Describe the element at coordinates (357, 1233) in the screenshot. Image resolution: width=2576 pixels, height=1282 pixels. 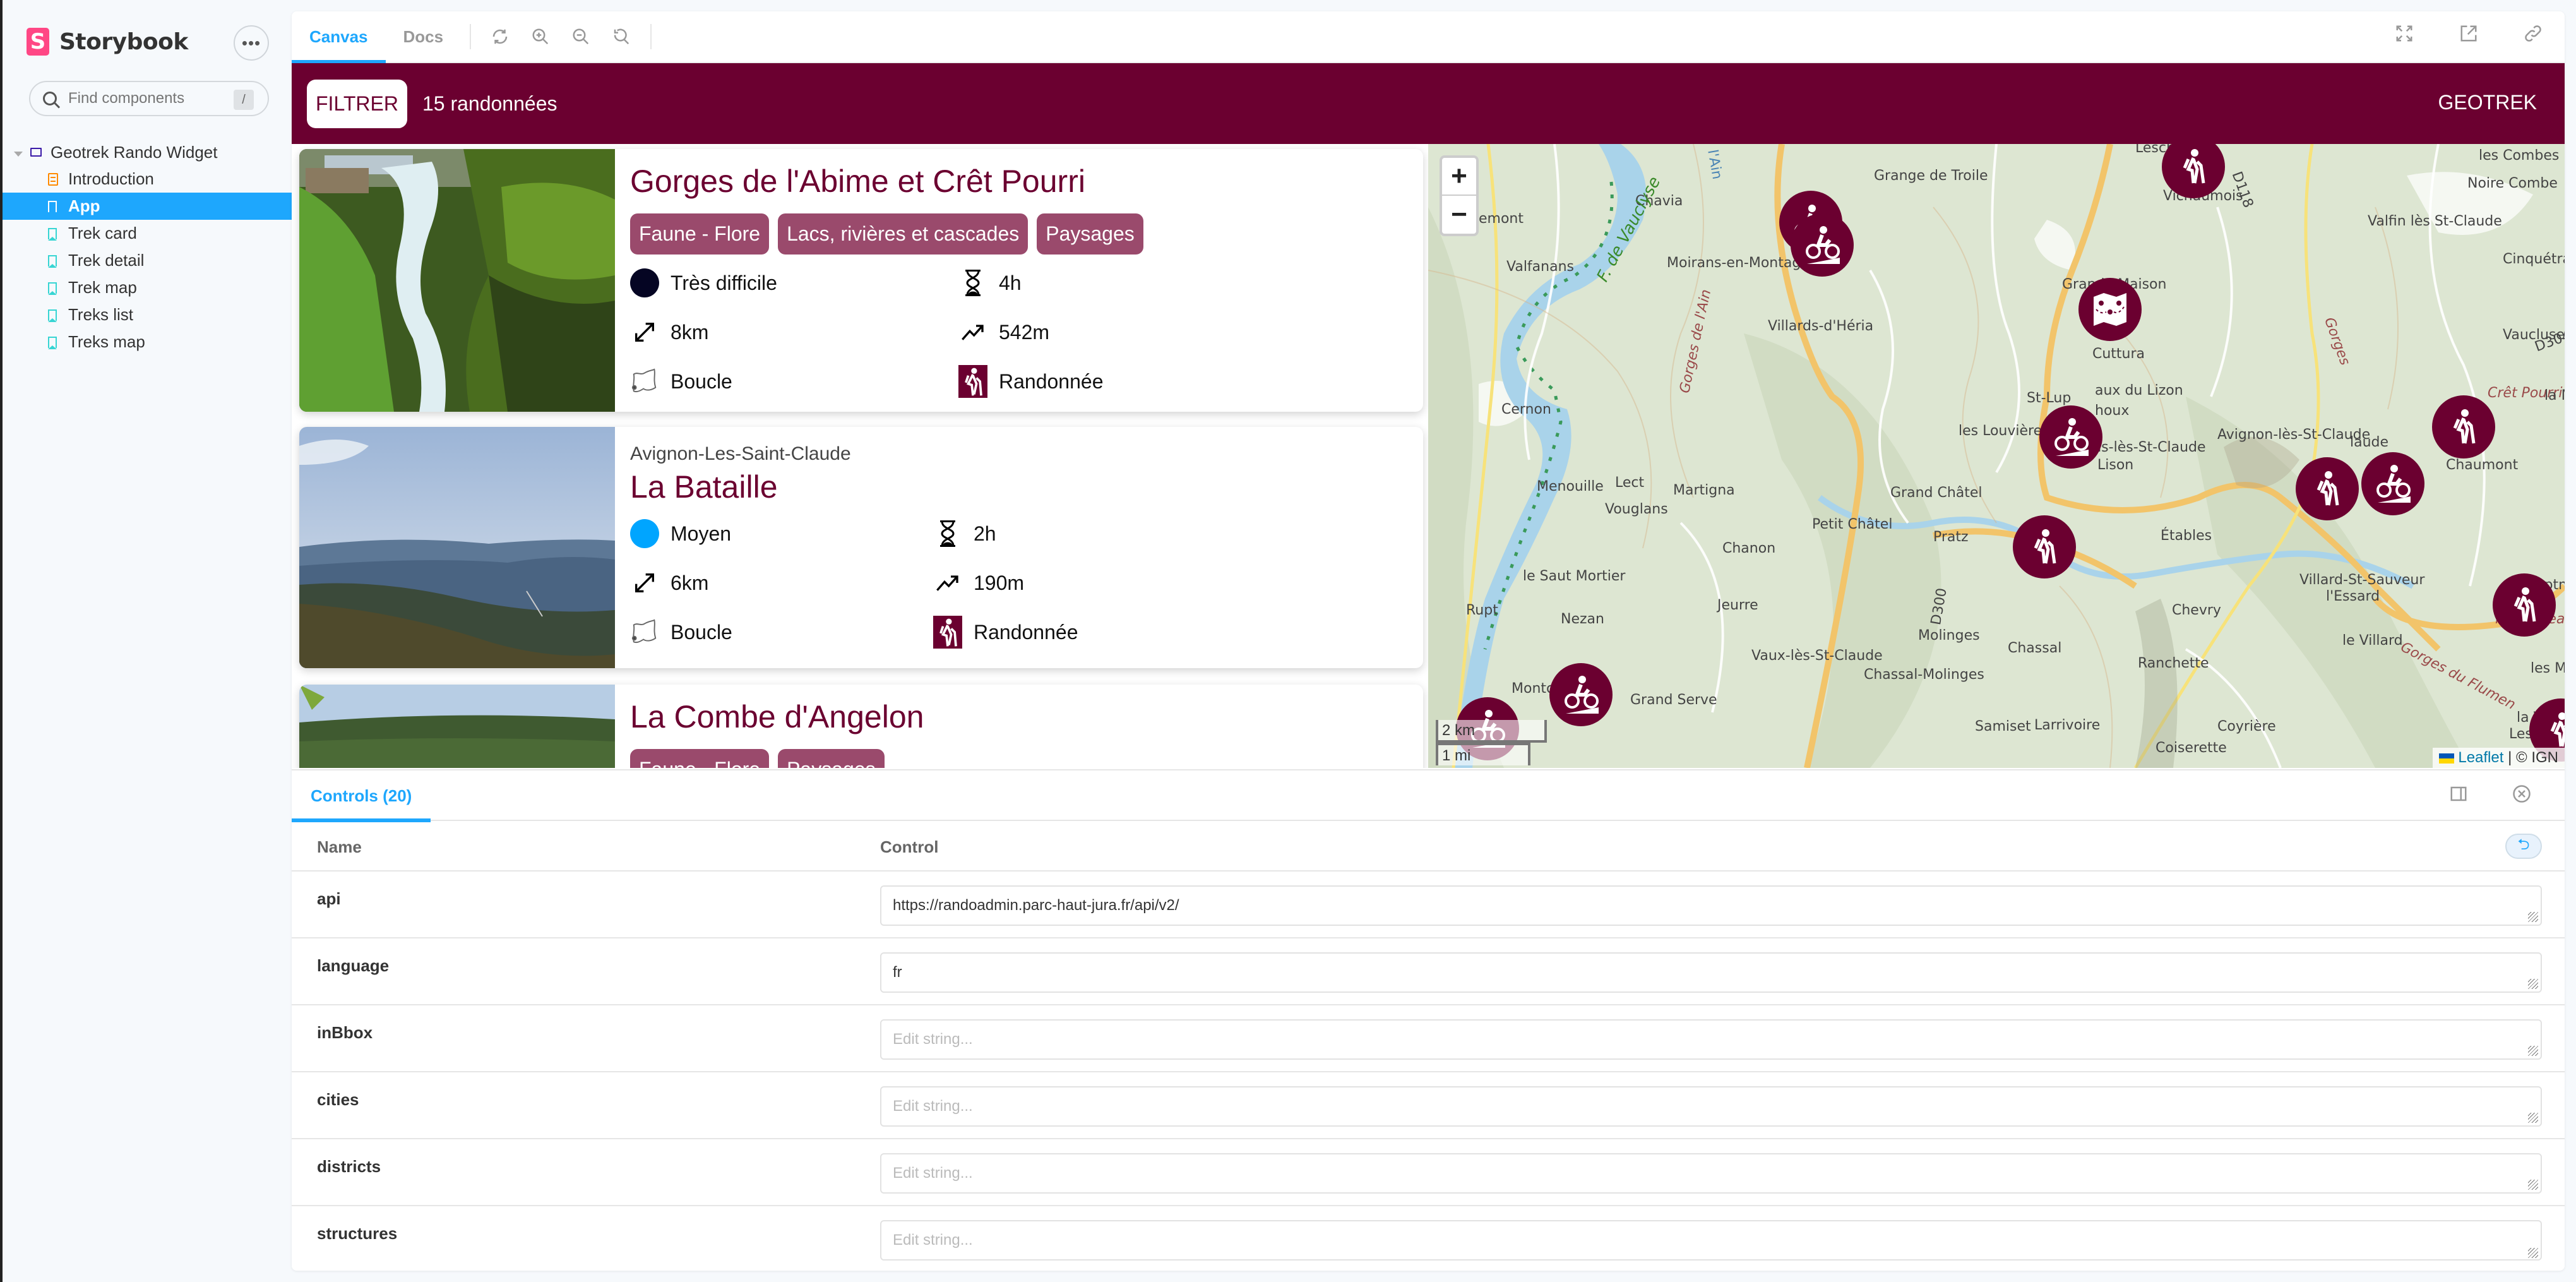
I see `control-name: structures` at that location.